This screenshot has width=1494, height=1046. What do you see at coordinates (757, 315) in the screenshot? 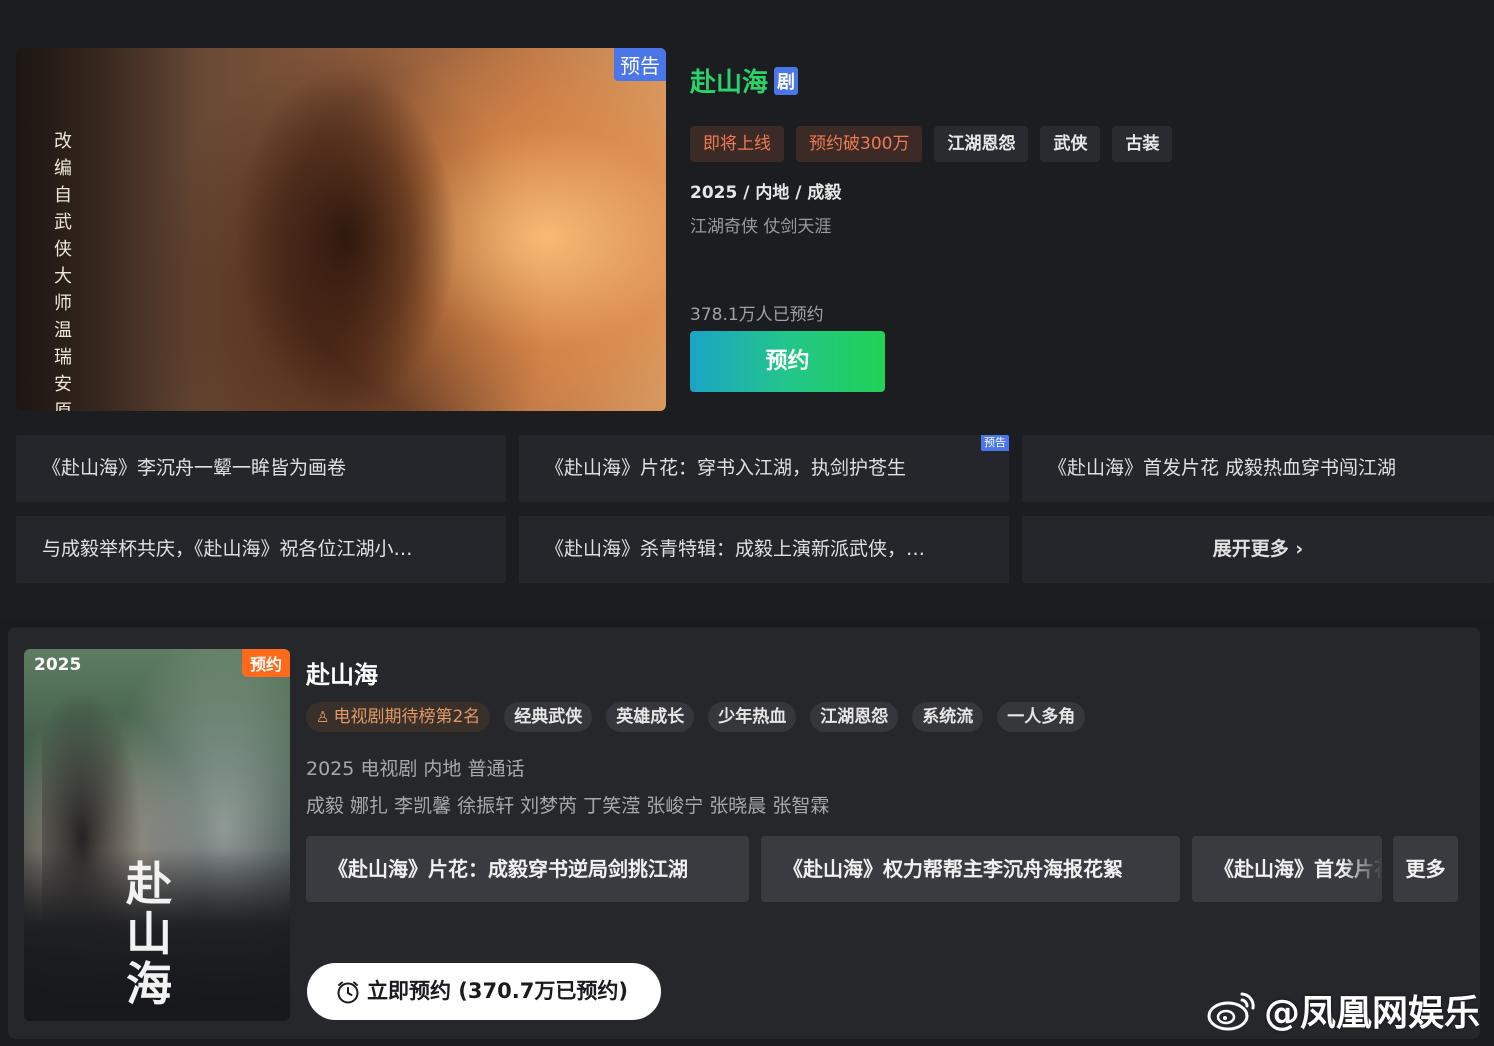
I see `reserve-count: 378.1万人已预约` at bounding box center [757, 315].